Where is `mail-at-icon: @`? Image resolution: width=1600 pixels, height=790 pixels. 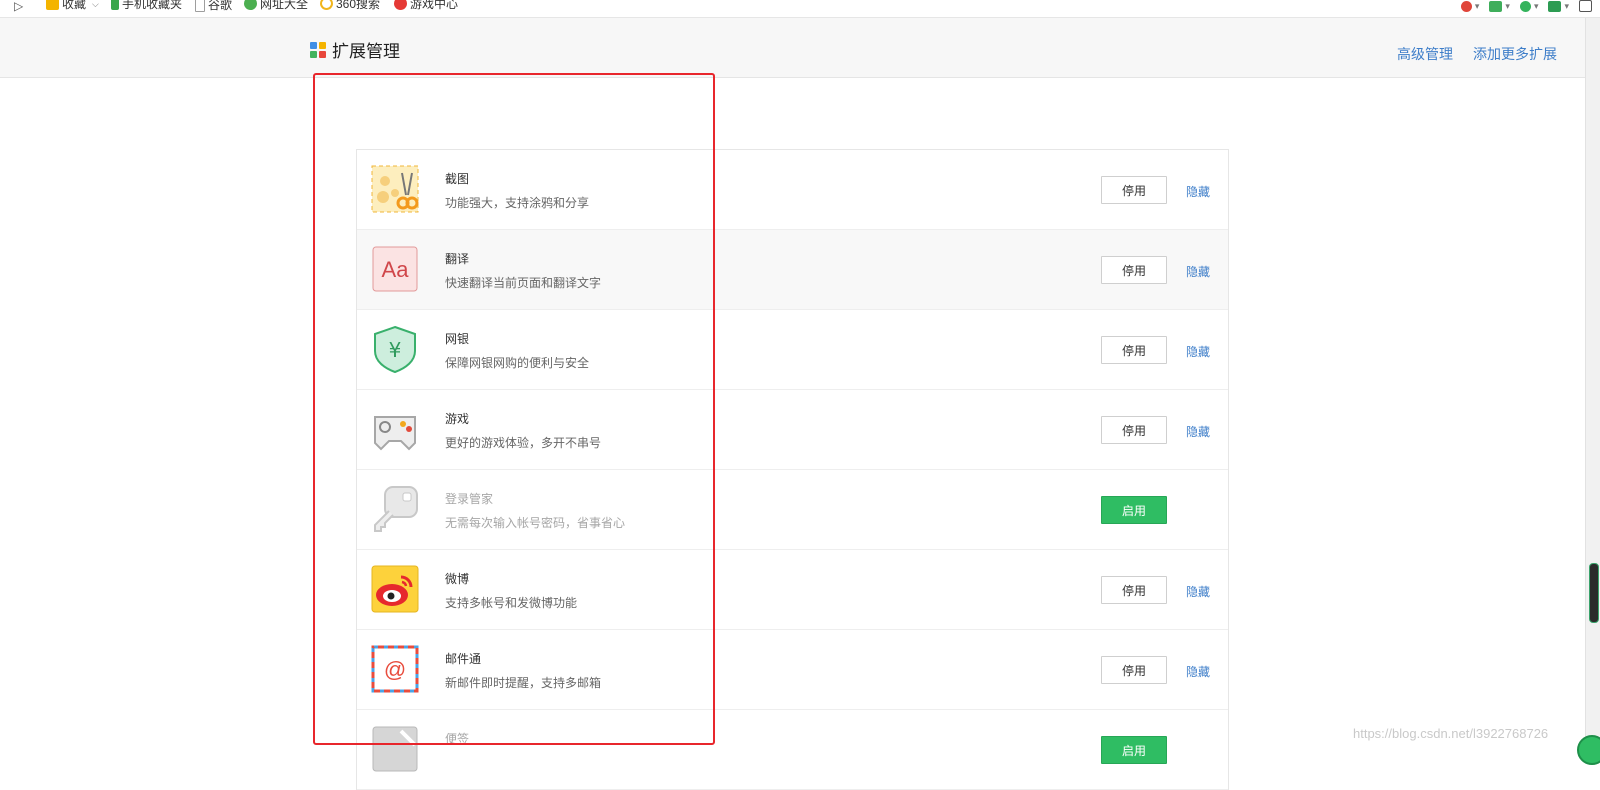 mail-at-icon: @ is located at coordinates (395, 669).